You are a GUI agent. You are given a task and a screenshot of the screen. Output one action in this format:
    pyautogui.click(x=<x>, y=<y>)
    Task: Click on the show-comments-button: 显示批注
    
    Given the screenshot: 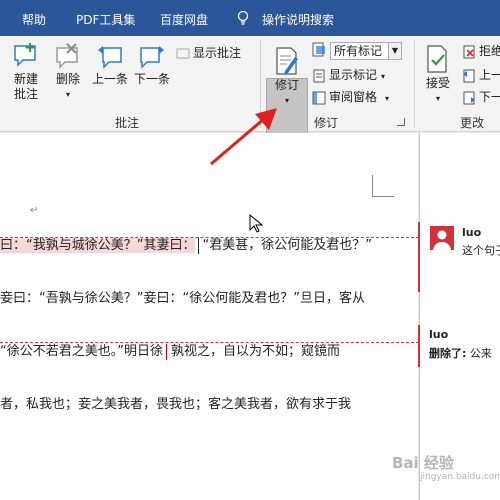 What is the action you would take?
    pyautogui.click(x=208, y=53)
    